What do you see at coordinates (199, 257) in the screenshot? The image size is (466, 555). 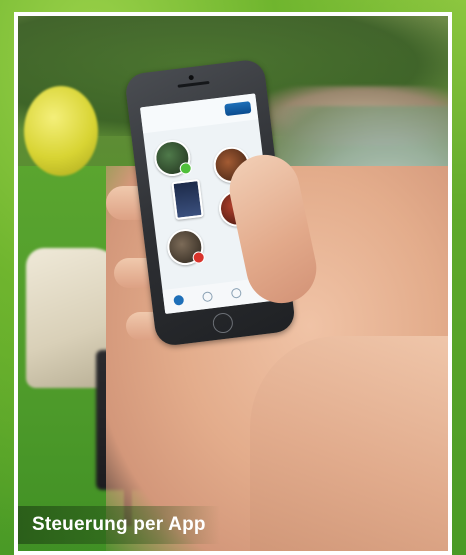 I see `status-off-icon` at bounding box center [199, 257].